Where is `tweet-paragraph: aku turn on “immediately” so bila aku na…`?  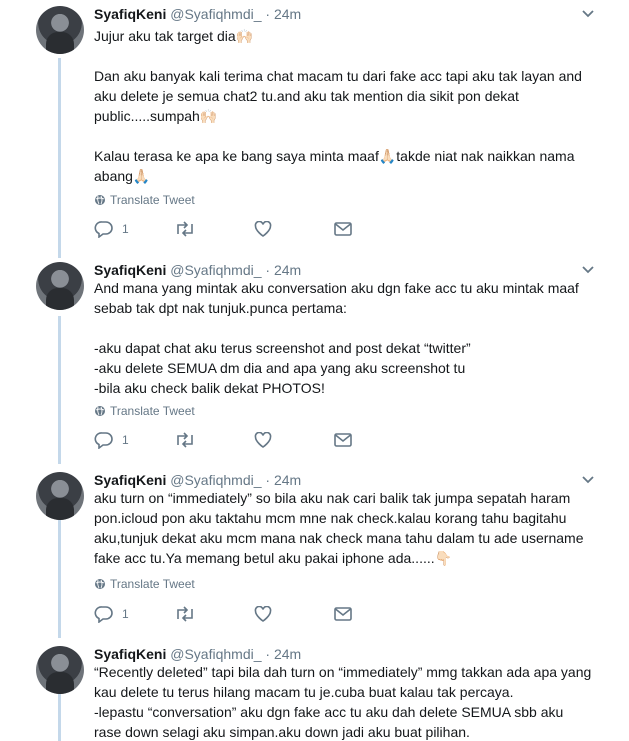
tweet-paragraph: aku turn on “immediately” so bila aku na… is located at coordinates (341, 528).